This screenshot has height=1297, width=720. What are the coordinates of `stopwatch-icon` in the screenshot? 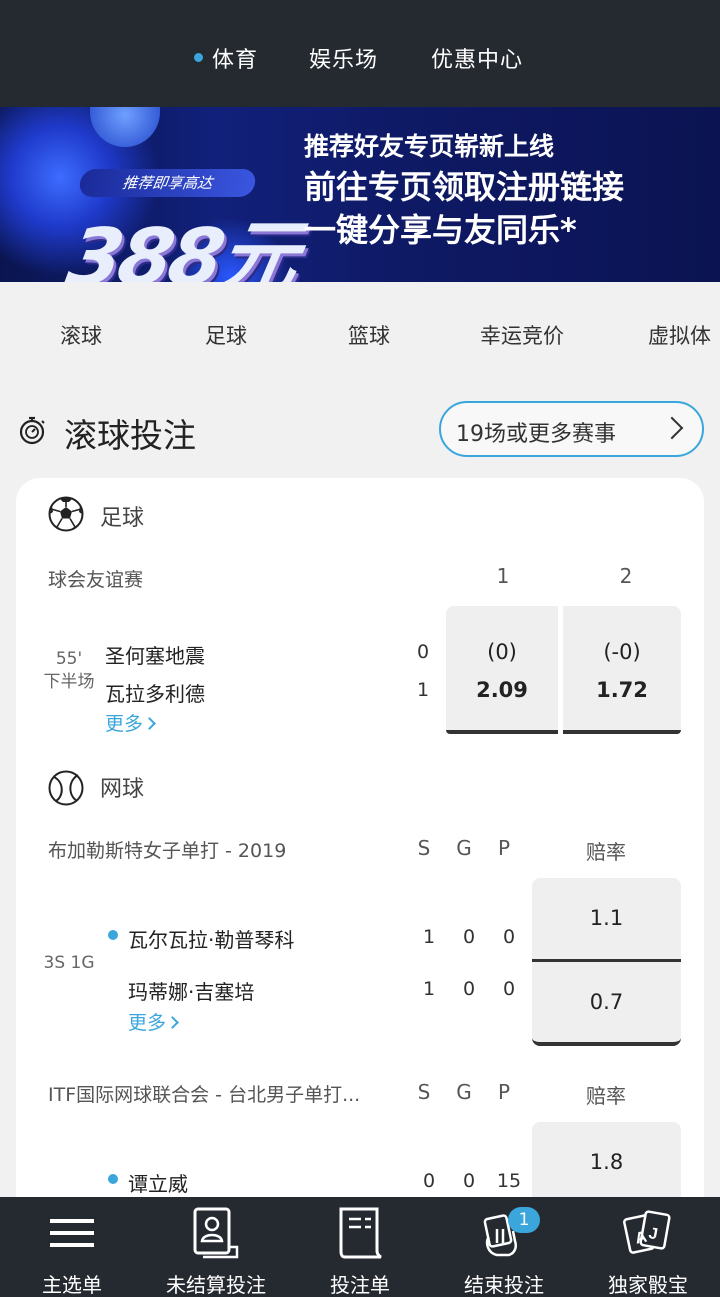 It's located at (32, 430).